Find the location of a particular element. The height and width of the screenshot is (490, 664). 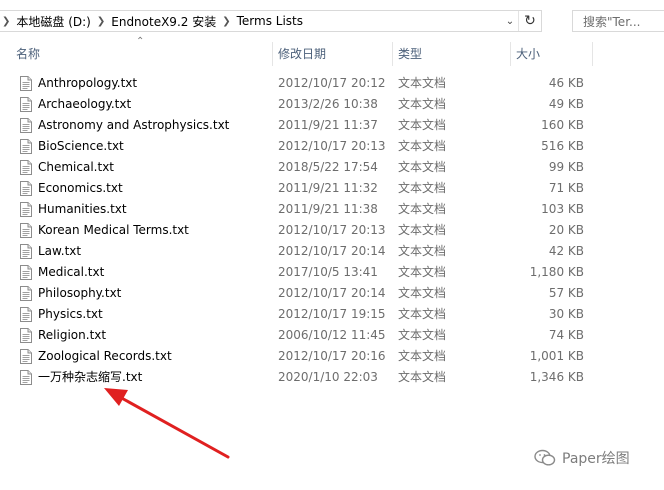

file-date: 2012/10/17 20:16 is located at coordinates (332, 356).